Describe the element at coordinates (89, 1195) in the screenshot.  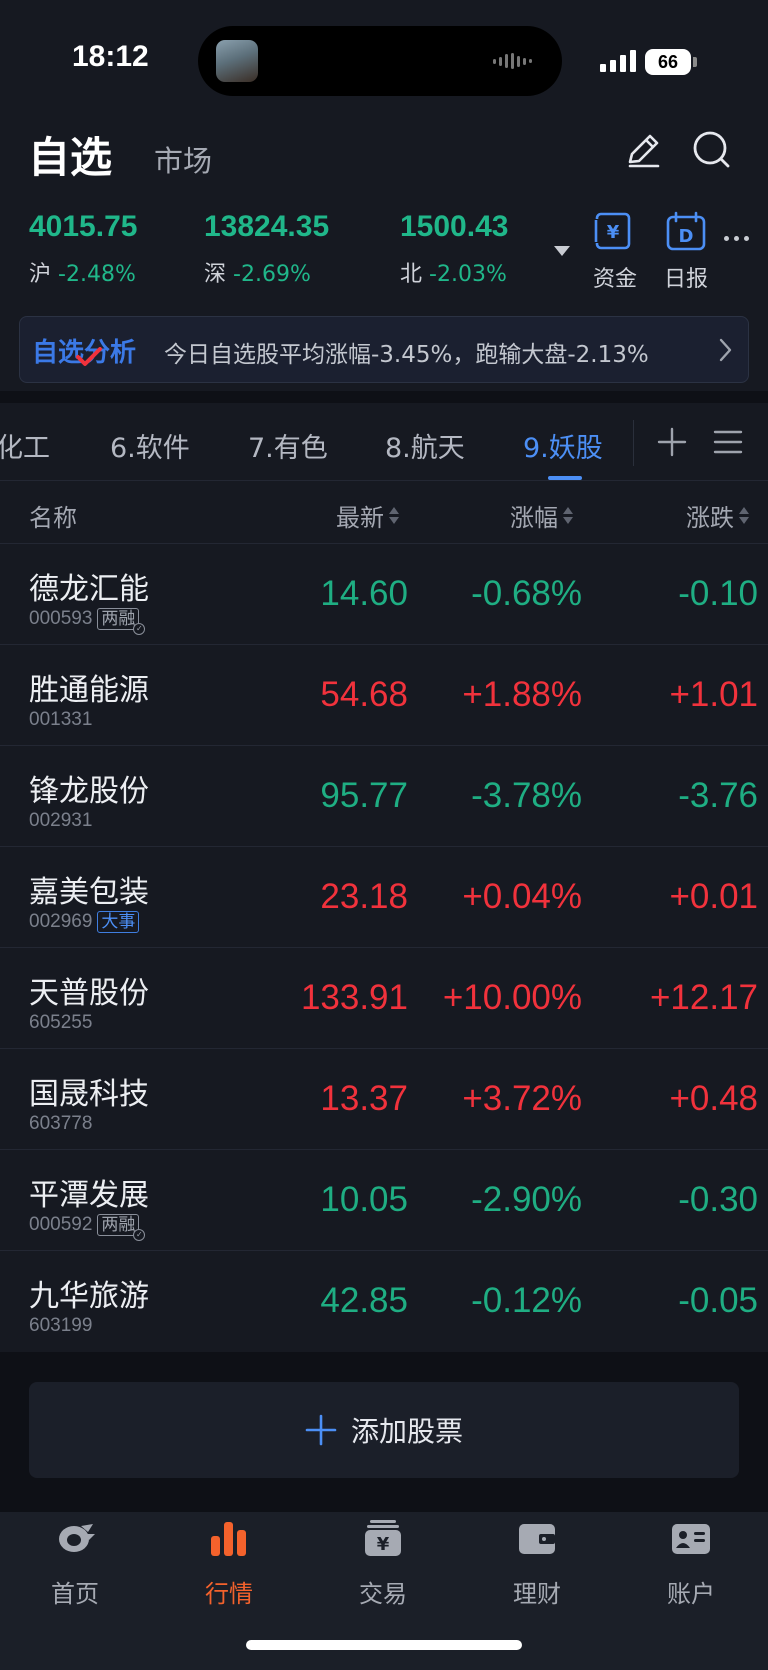
I see `stock-name: 平潭发展` at that location.